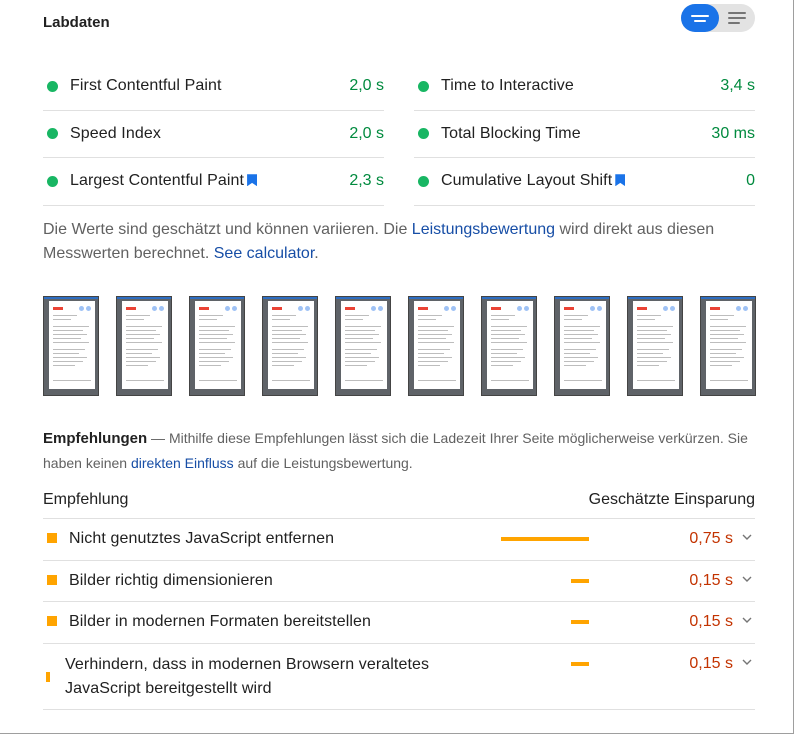 This screenshot has width=794, height=734. Describe the element at coordinates (750, 181) in the screenshot. I see `metric-value: 0` at that location.